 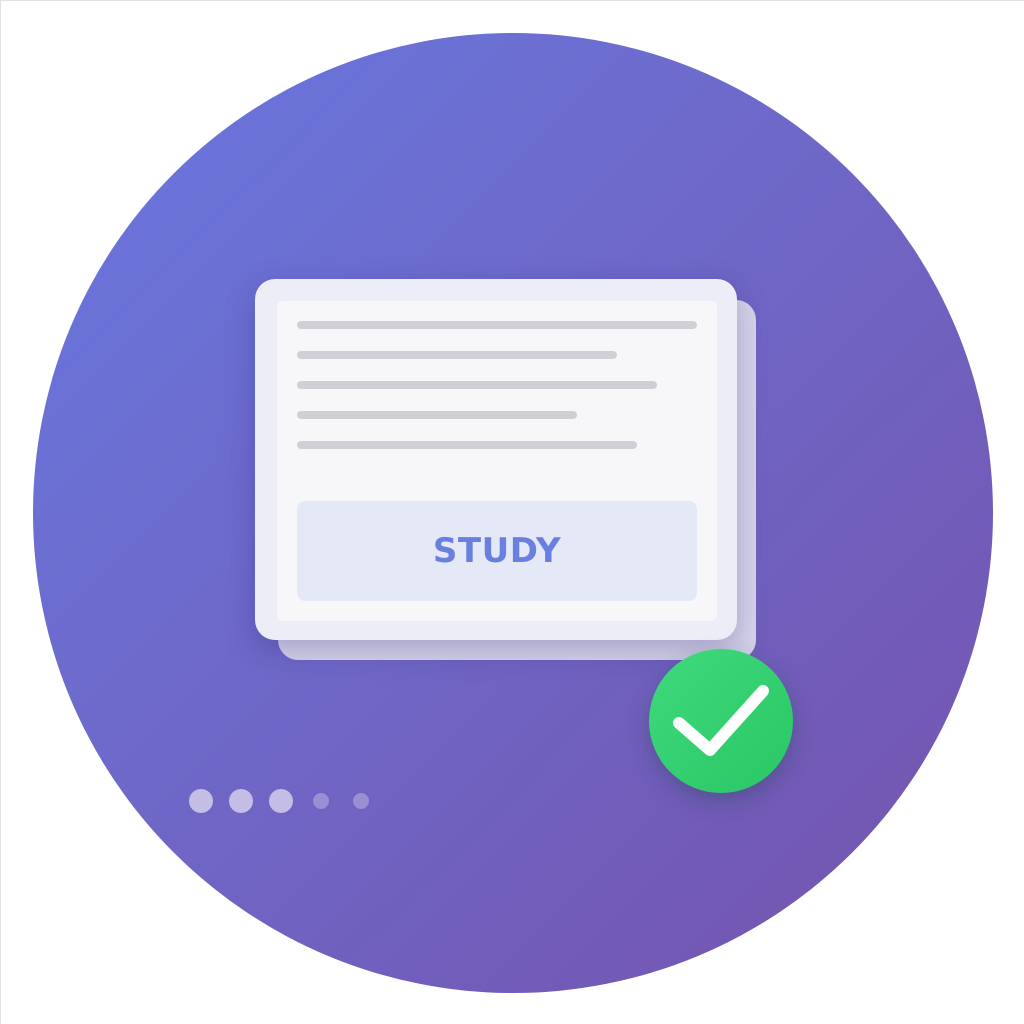 I want to click on frame-border-top, so click(x=512, y=0).